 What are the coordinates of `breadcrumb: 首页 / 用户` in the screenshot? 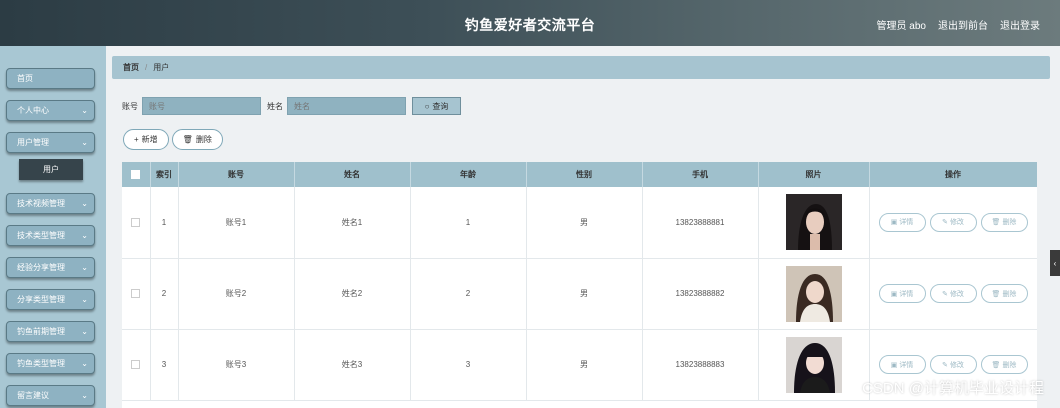 It's located at (581, 67).